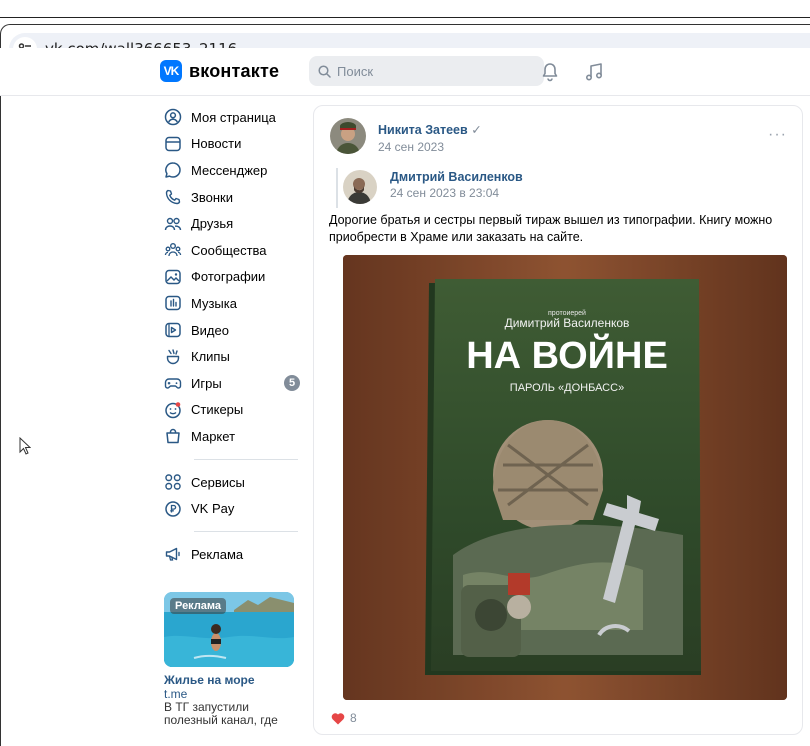 Image resolution: width=810 pixels, height=746 pixels. What do you see at coordinates (292, 382) in the screenshot?
I see `games-count-badge: 5` at bounding box center [292, 382].